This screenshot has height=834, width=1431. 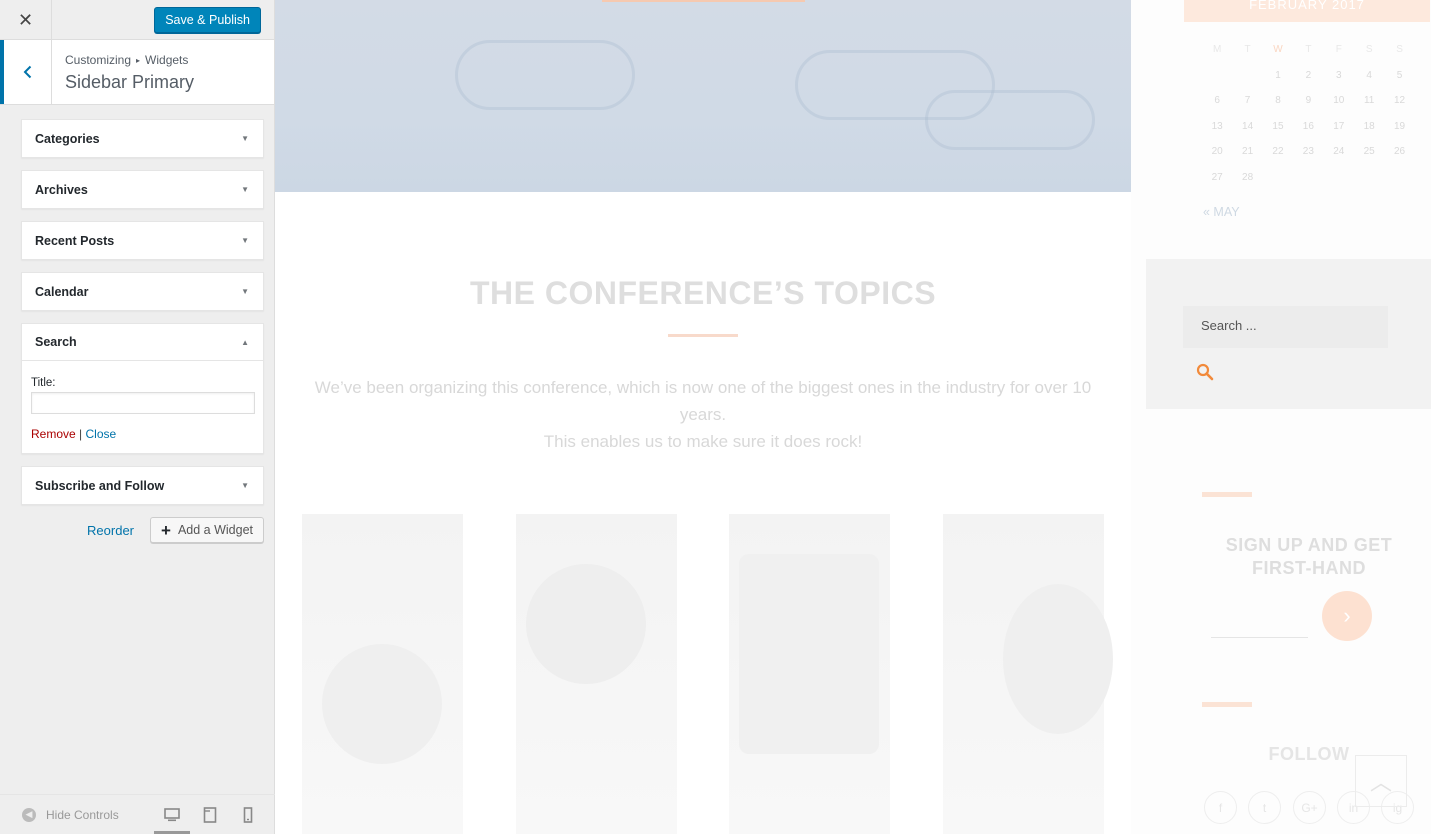 I want to click on widget-subscribe-follow: Subscribe and Follow ▼, so click(x=142, y=485).